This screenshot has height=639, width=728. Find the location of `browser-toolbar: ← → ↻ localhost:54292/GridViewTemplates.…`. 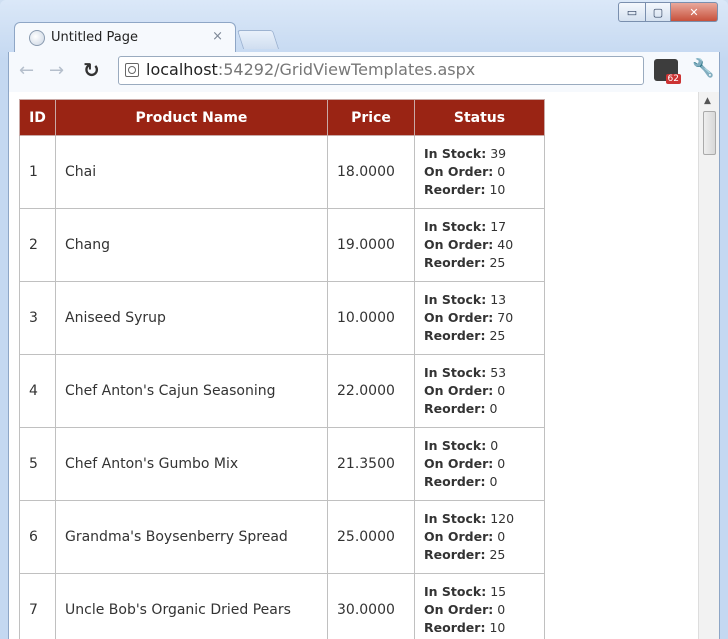

browser-toolbar: ← → ↻ localhost:54292/GridViewTemplates.… is located at coordinates (364, 72).